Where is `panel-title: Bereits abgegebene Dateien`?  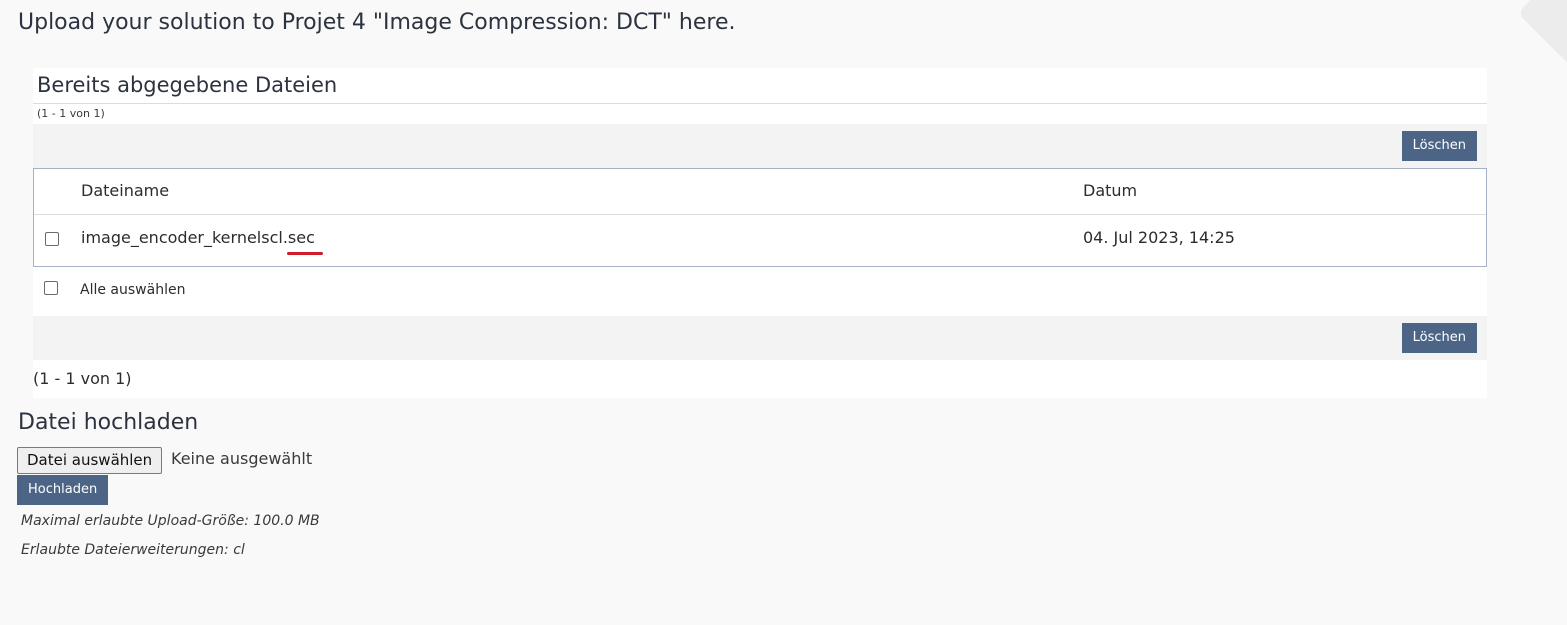 panel-title: Bereits abgegebene Dateien is located at coordinates (187, 85).